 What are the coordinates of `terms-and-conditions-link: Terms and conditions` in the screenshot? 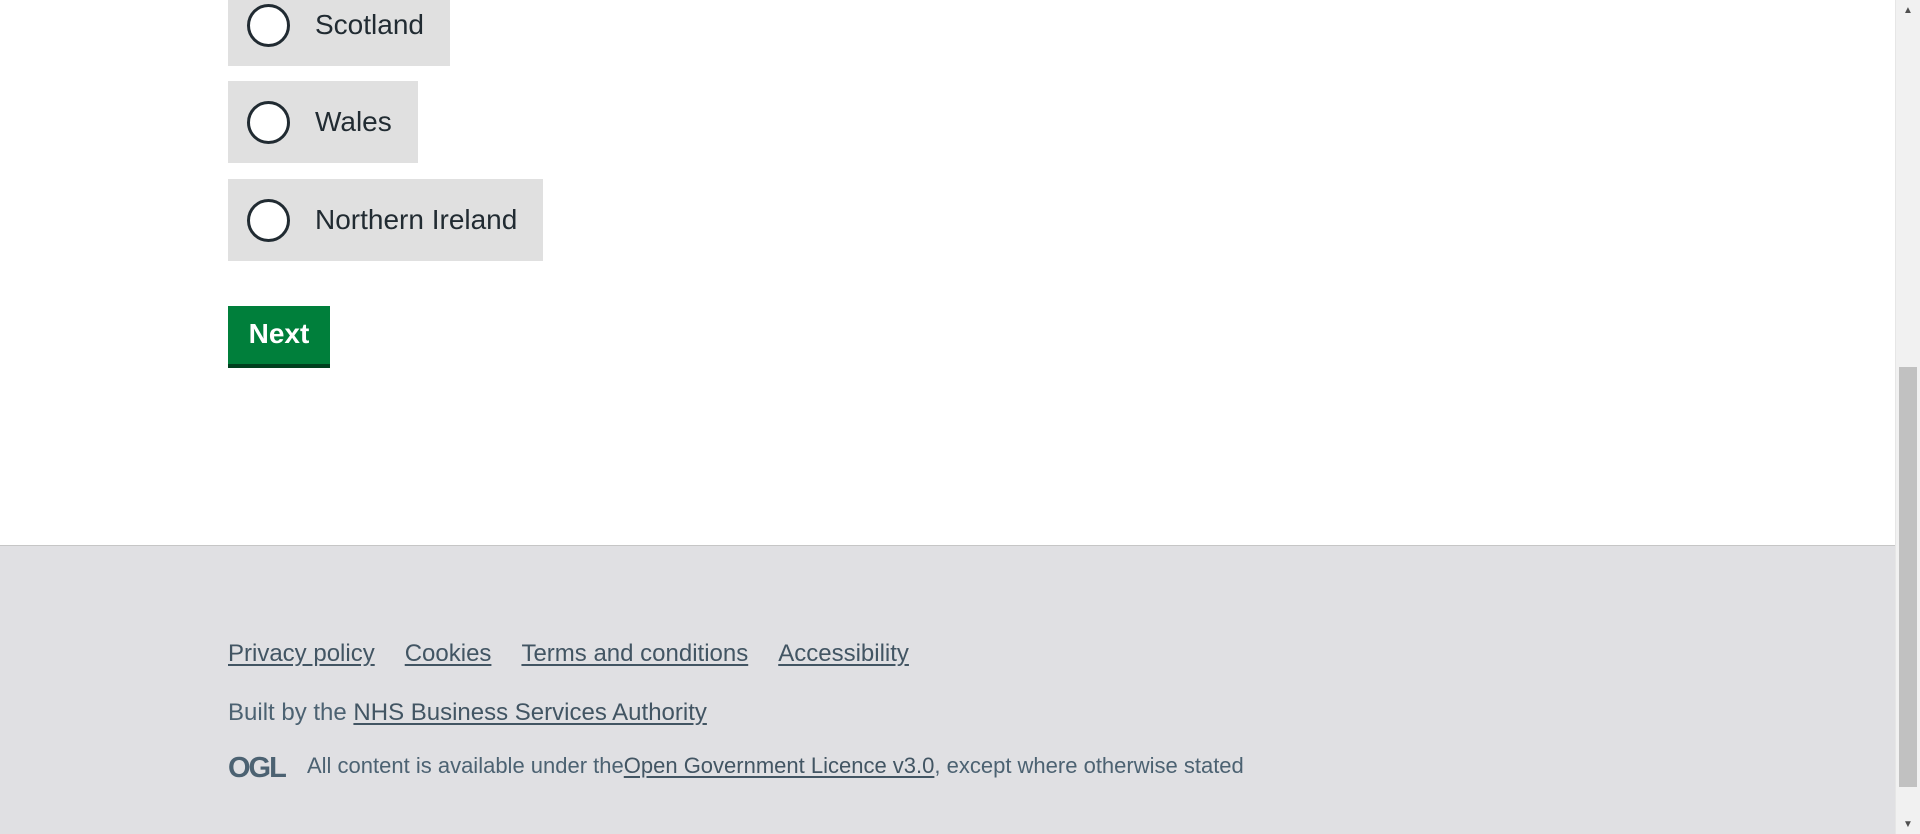 It's located at (634, 654).